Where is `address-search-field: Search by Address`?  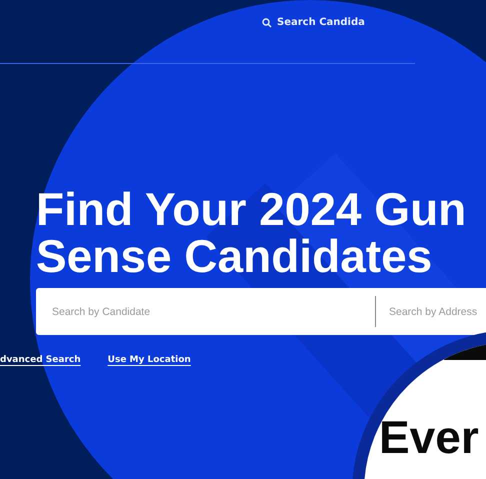
address-search-field: Search by Address is located at coordinates (430, 311).